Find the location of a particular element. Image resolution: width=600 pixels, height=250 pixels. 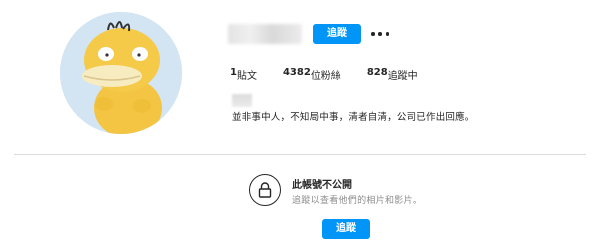

stat-posts-value: 1 is located at coordinates (233, 72).